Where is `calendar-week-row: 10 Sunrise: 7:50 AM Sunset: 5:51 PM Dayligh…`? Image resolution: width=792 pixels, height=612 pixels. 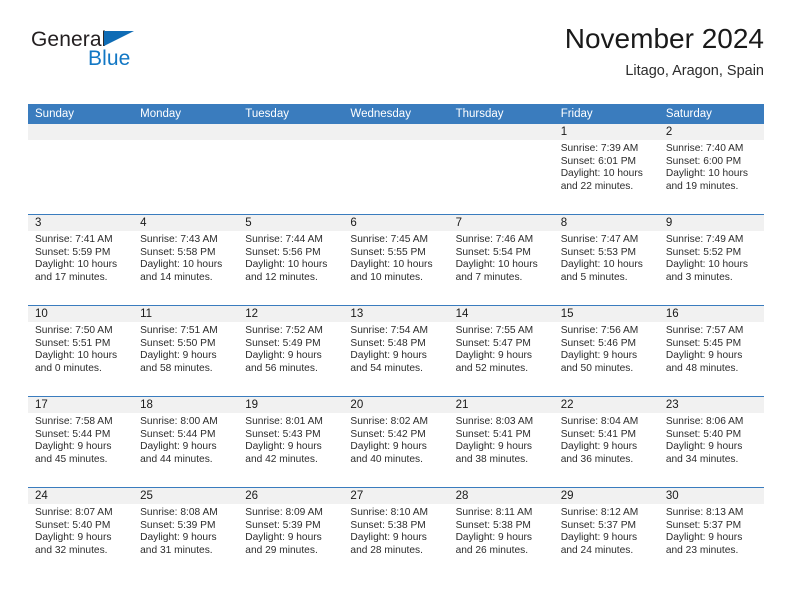 calendar-week-row: 10 Sunrise: 7:50 AM Sunset: 5:51 PM Dayligh… is located at coordinates (396, 351).